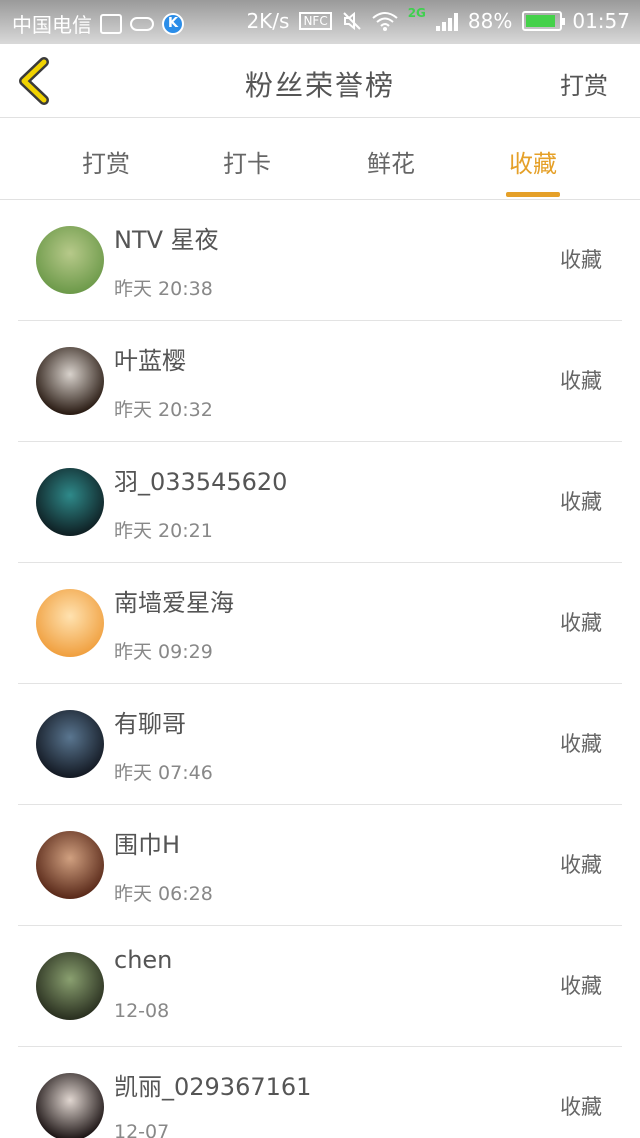 The image size is (640, 1138). Describe the element at coordinates (320, 865) in the screenshot. I see `list-item: 围巾H 昨天 06:28 收藏` at that location.